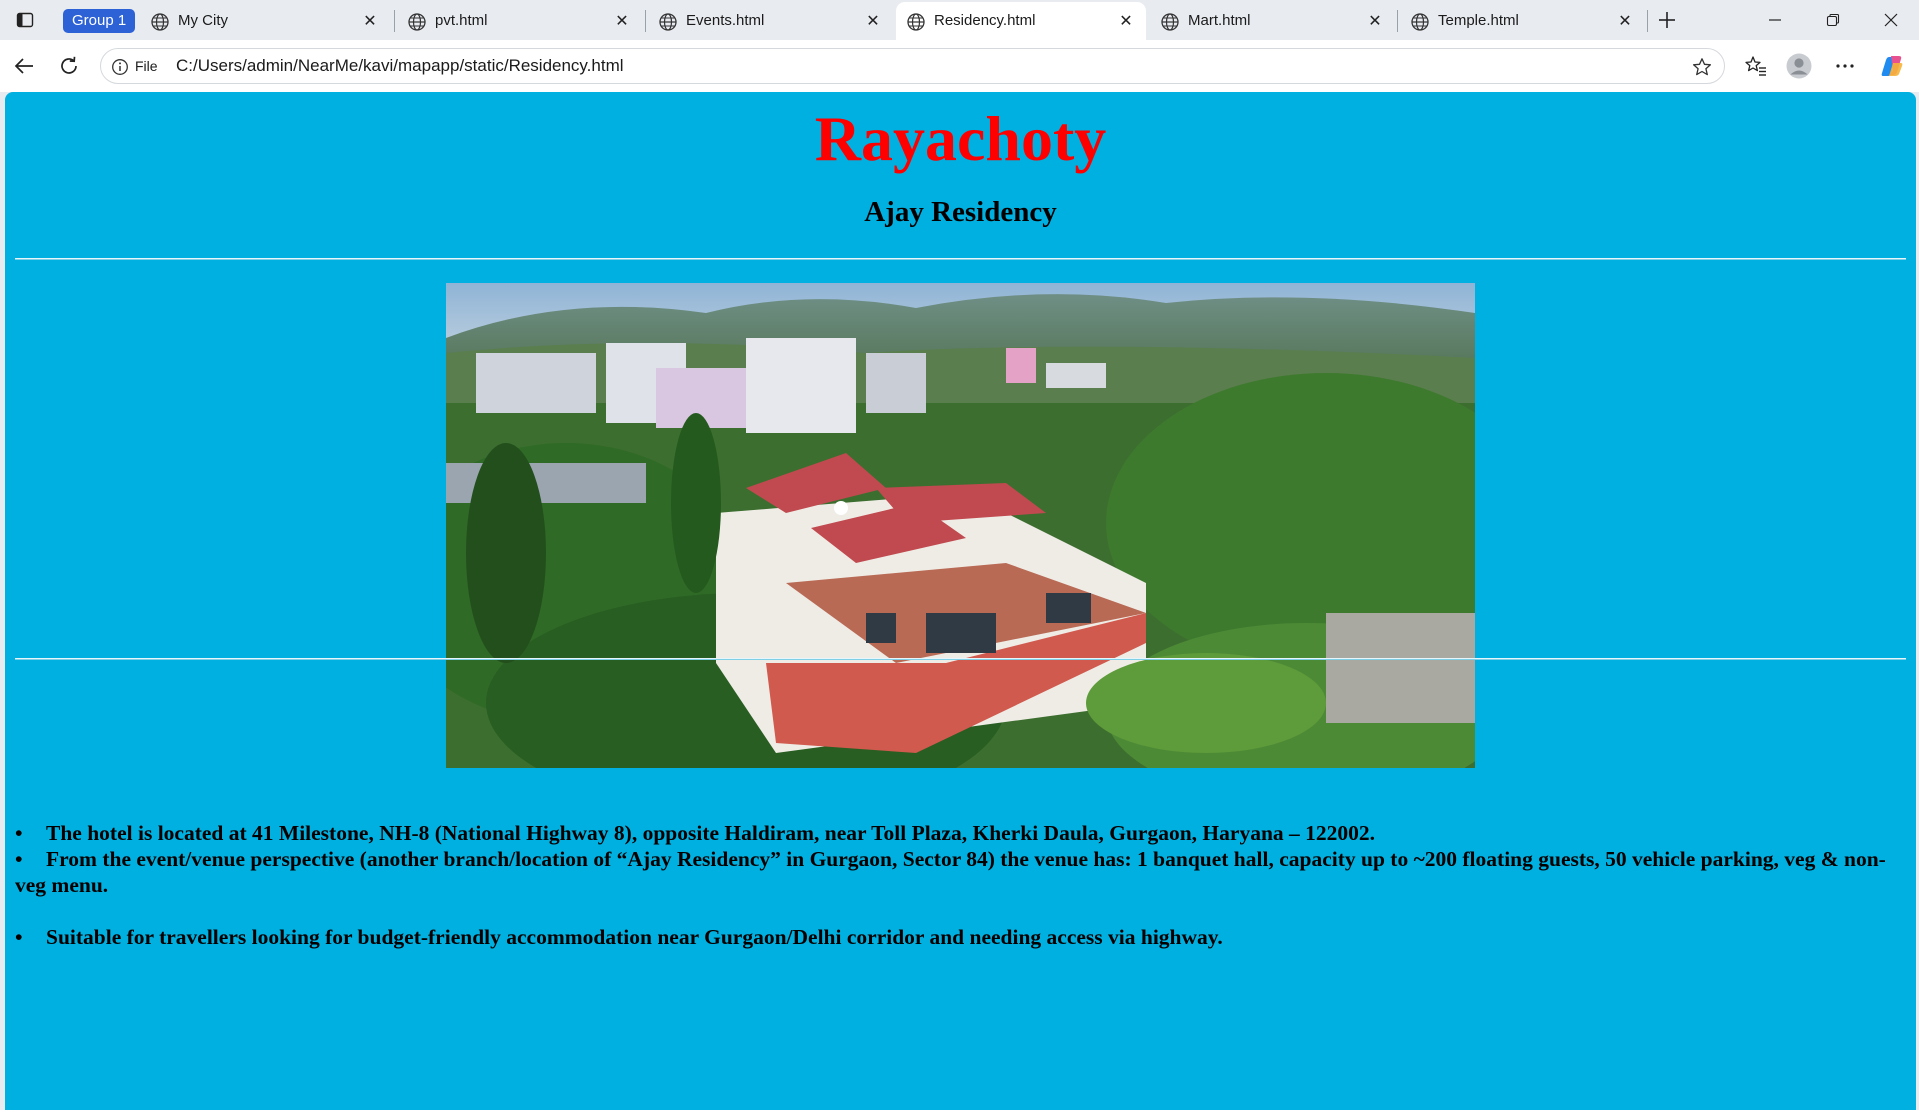 The width and height of the screenshot is (1919, 1110). What do you see at coordinates (25, 20) in the screenshot?
I see `tab-actions-icon` at bounding box center [25, 20].